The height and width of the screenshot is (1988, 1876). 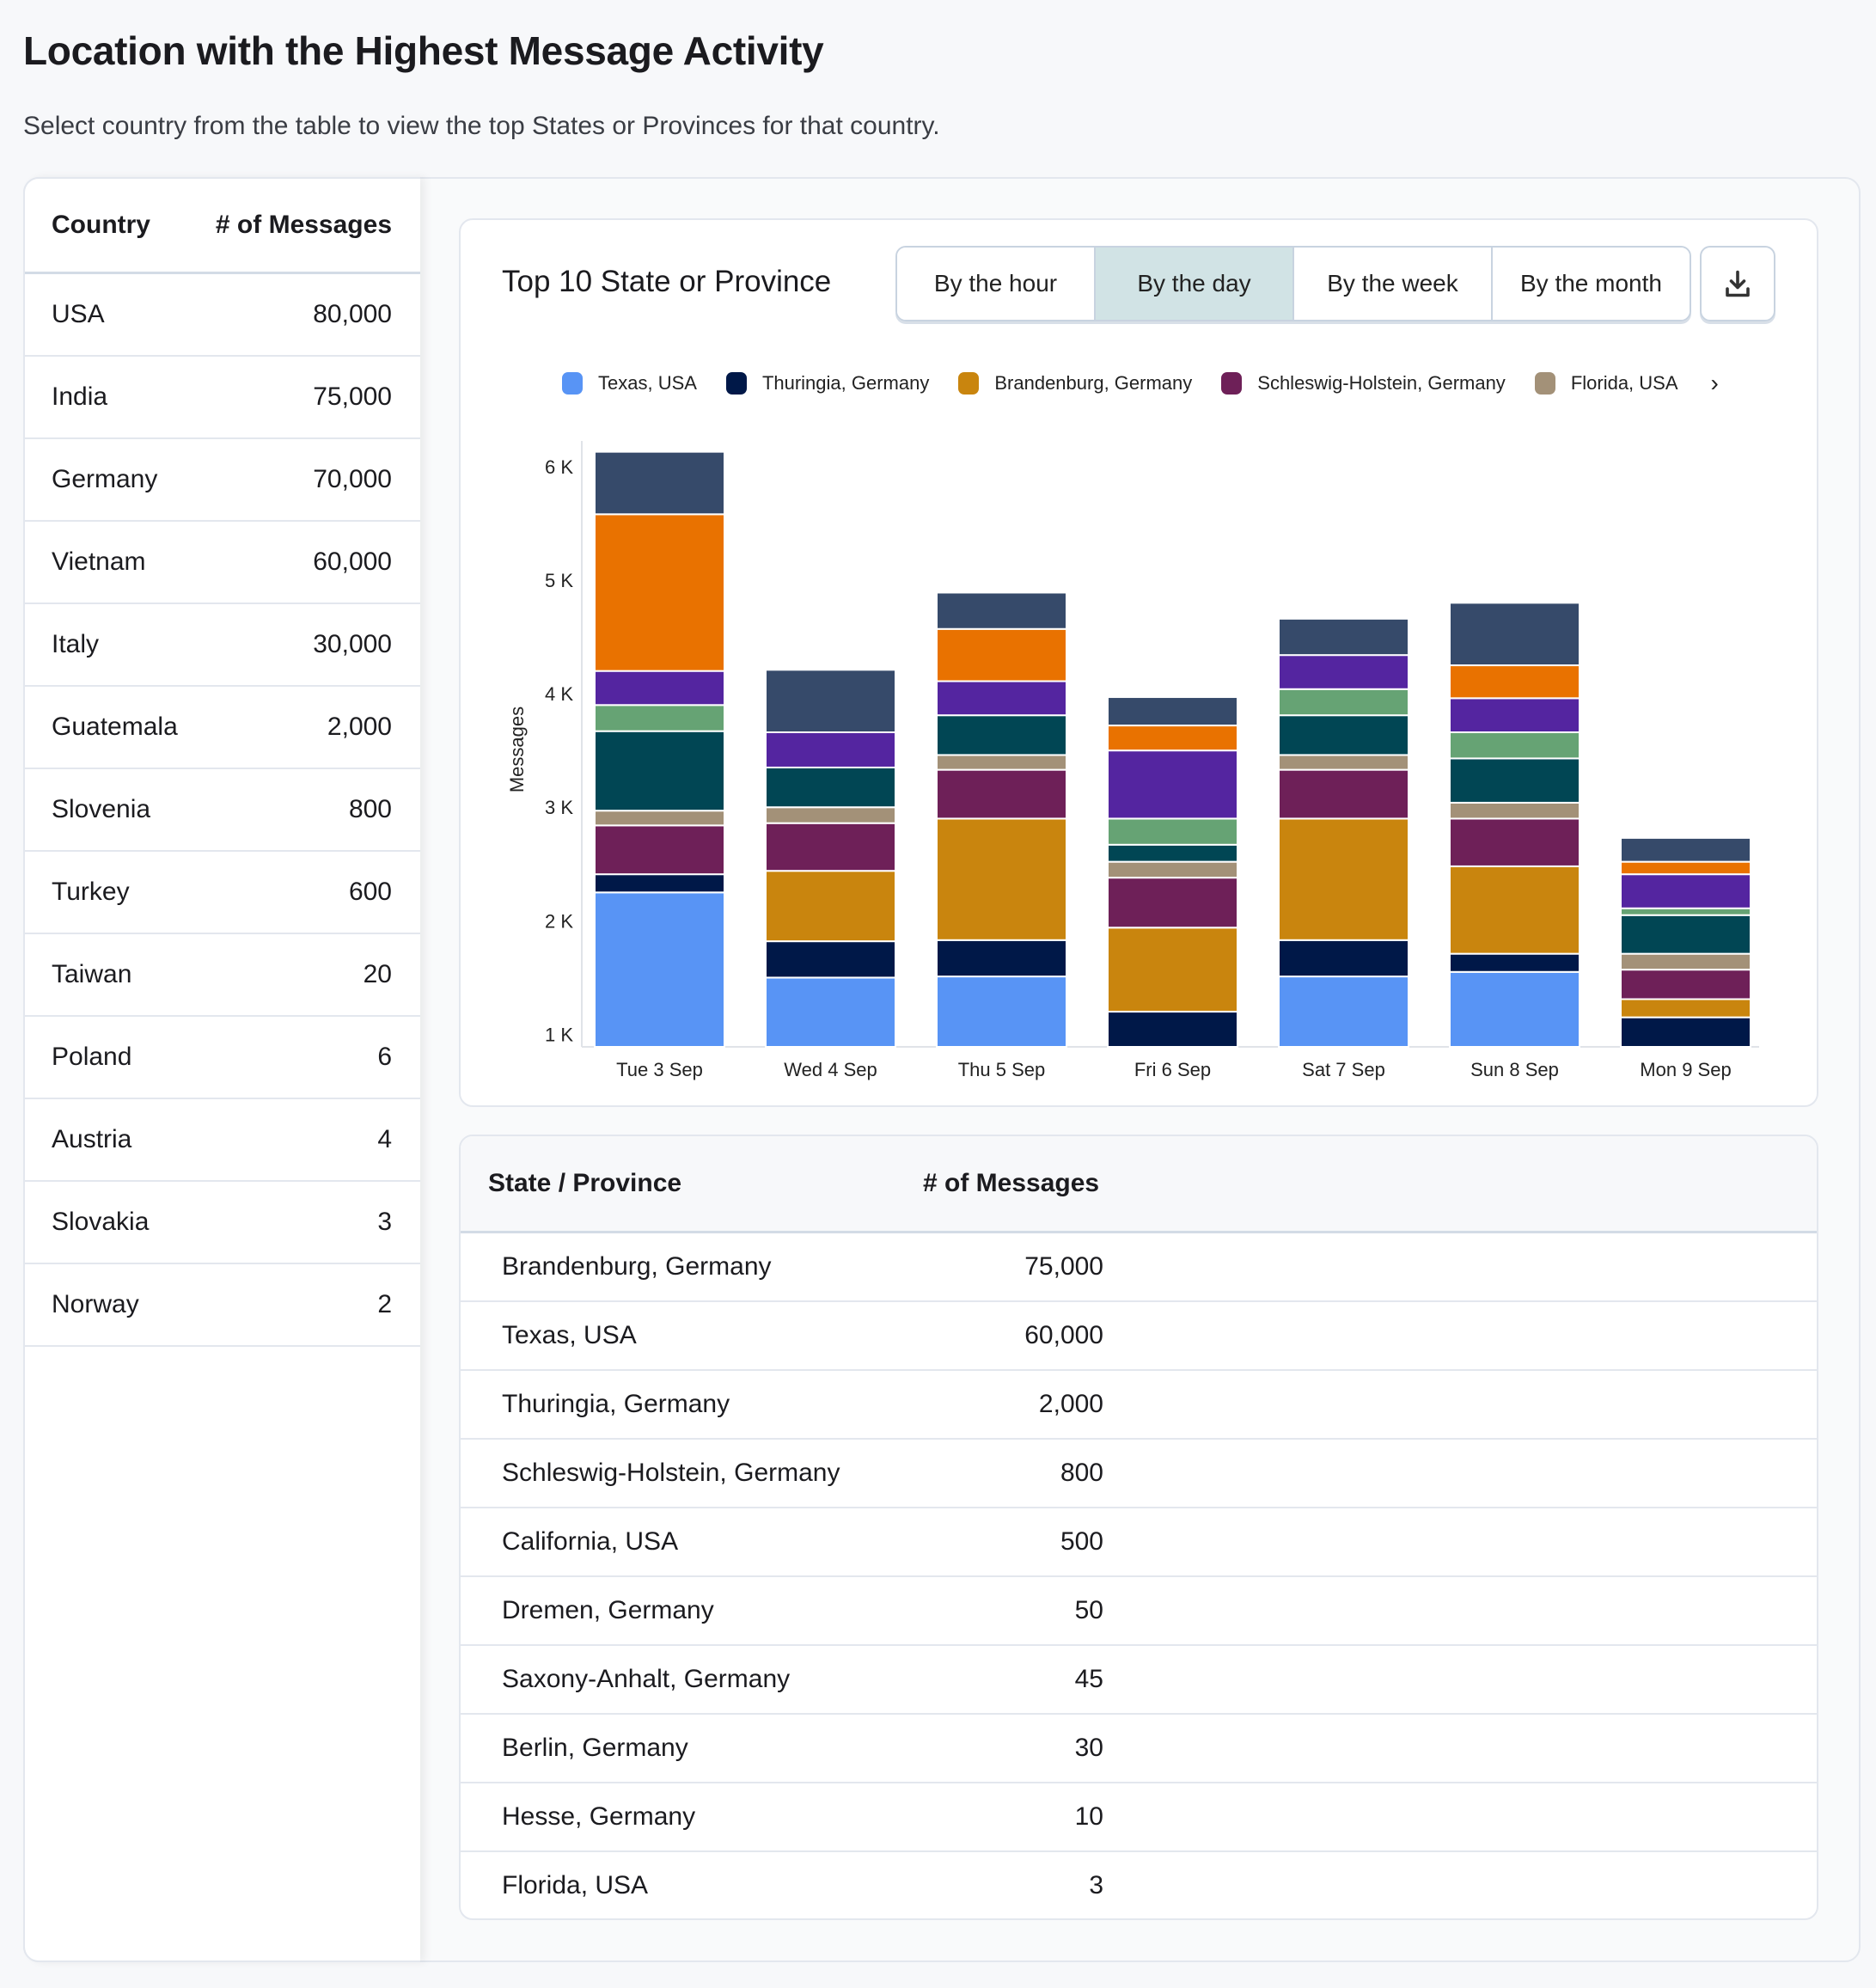 What do you see at coordinates (1139, 1818) in the screenshot?
I see `state-row: Hesse, Germany 10` at bounding box center [1139, 1818].